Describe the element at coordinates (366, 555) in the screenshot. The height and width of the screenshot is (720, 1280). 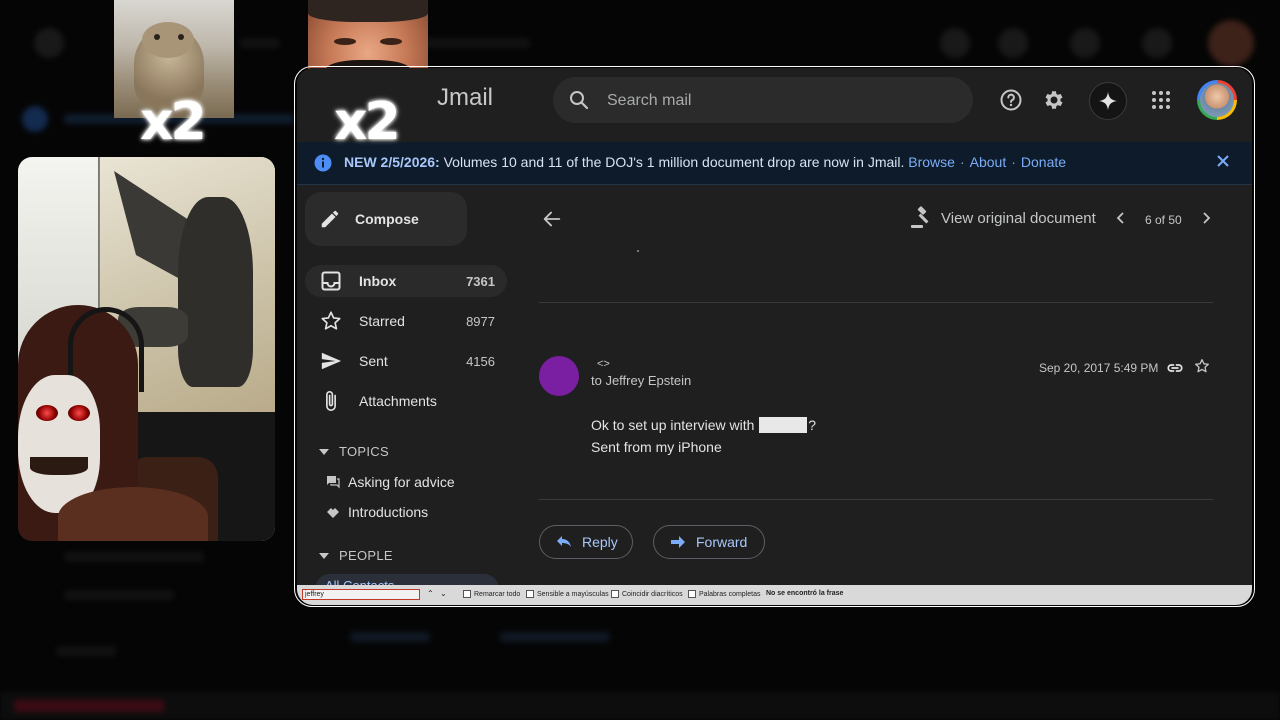
I see `people-heading: PEOPLE` at that location.